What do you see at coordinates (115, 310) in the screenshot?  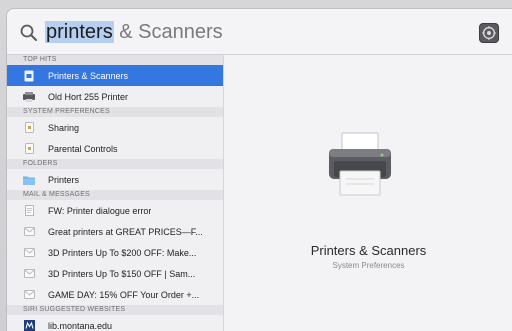 I see `section-siri-suggested-websites: SIRI SUGGESTED WEBSITES` at bounding box center [115, 310].